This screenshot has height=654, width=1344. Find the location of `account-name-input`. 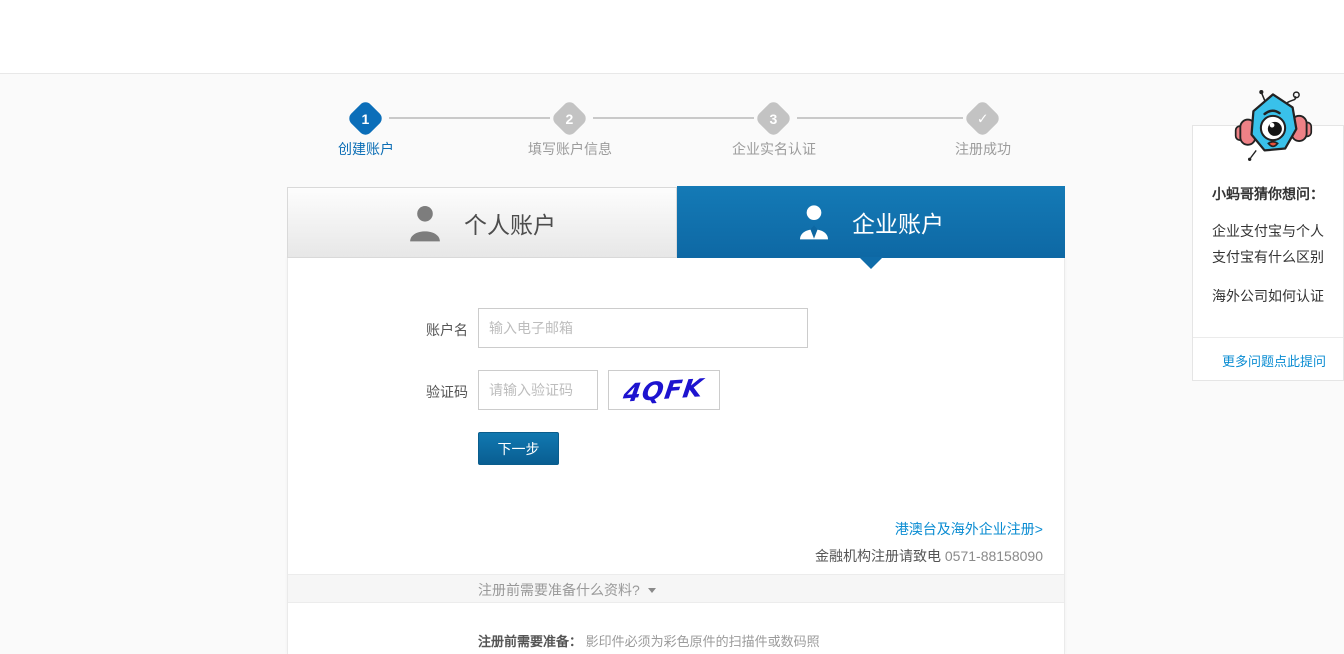

account-name-input is located at coordinates (643, 328).